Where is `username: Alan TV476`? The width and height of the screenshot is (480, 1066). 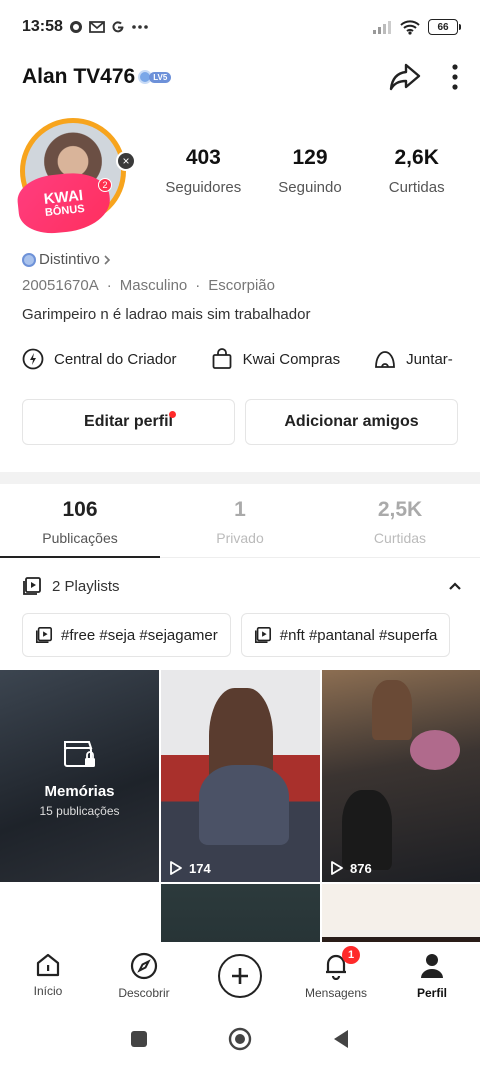 username: Alan TV476 is located at coordinates (79, 76).